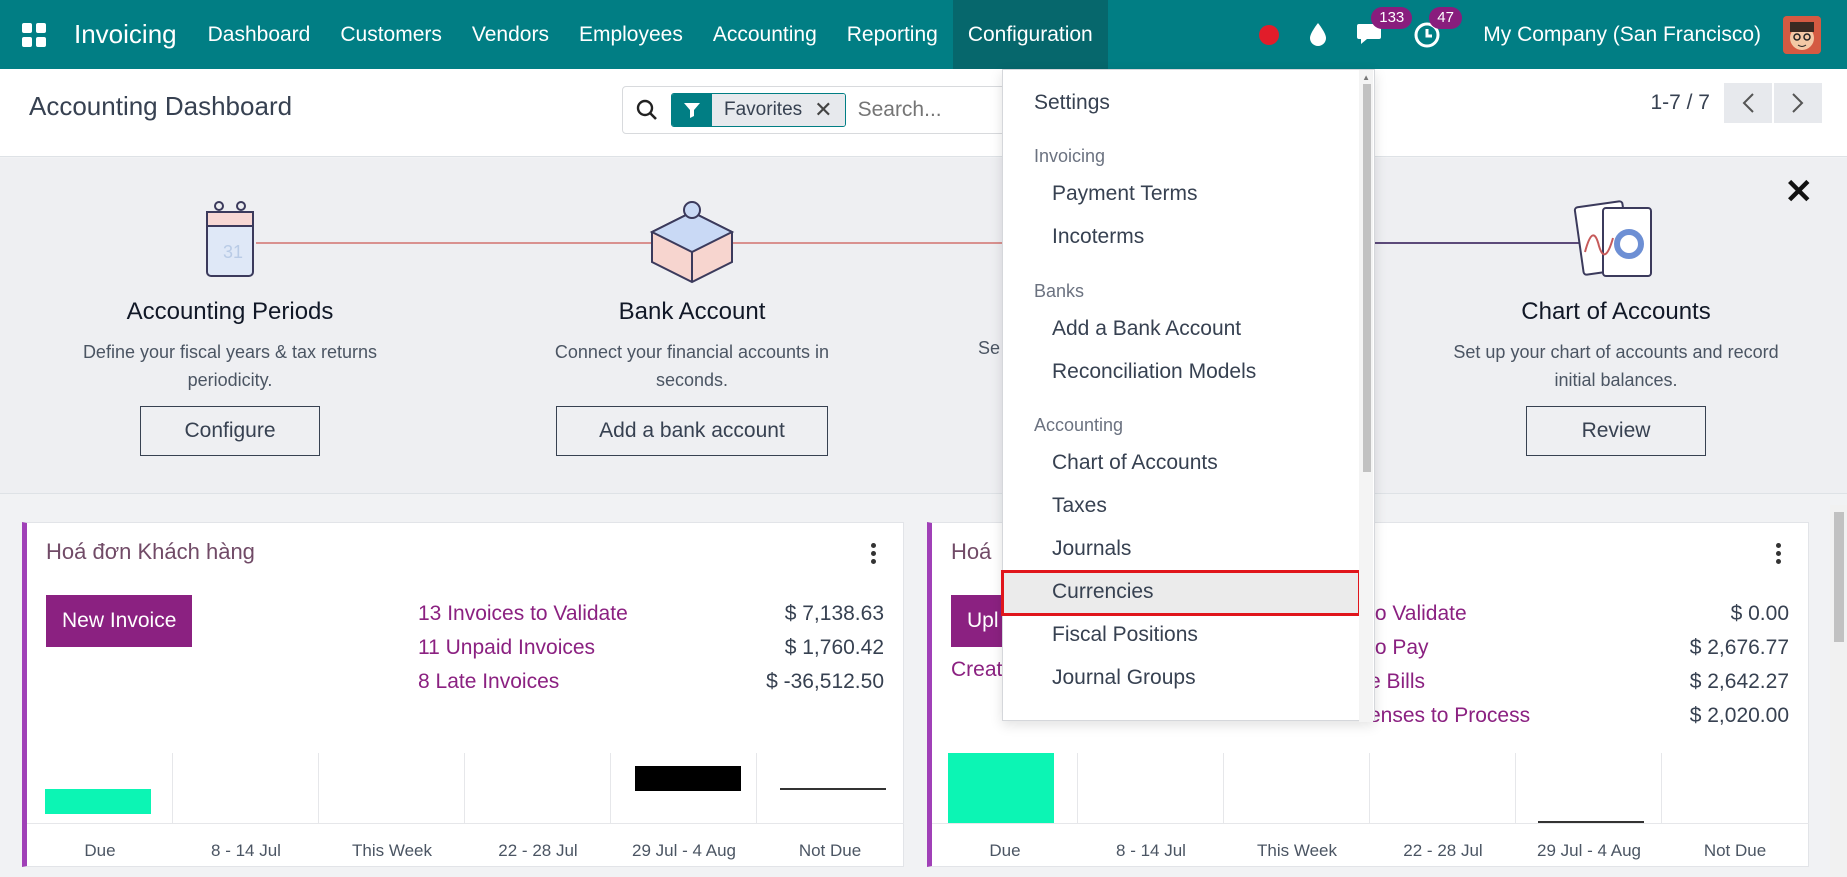  Describe the element at coordinates (765, 34) in the screenshot. I see `menu-accounting: Accounting` at that location.